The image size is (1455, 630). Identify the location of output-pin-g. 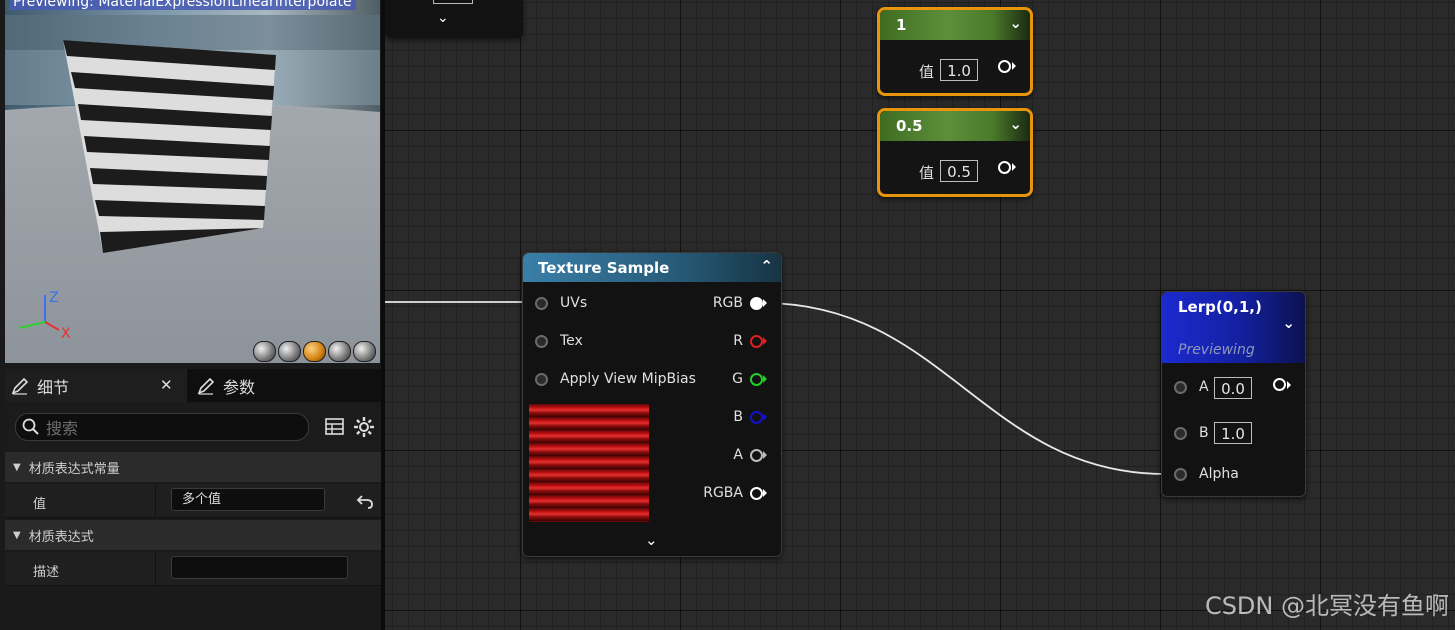
(756, 379).